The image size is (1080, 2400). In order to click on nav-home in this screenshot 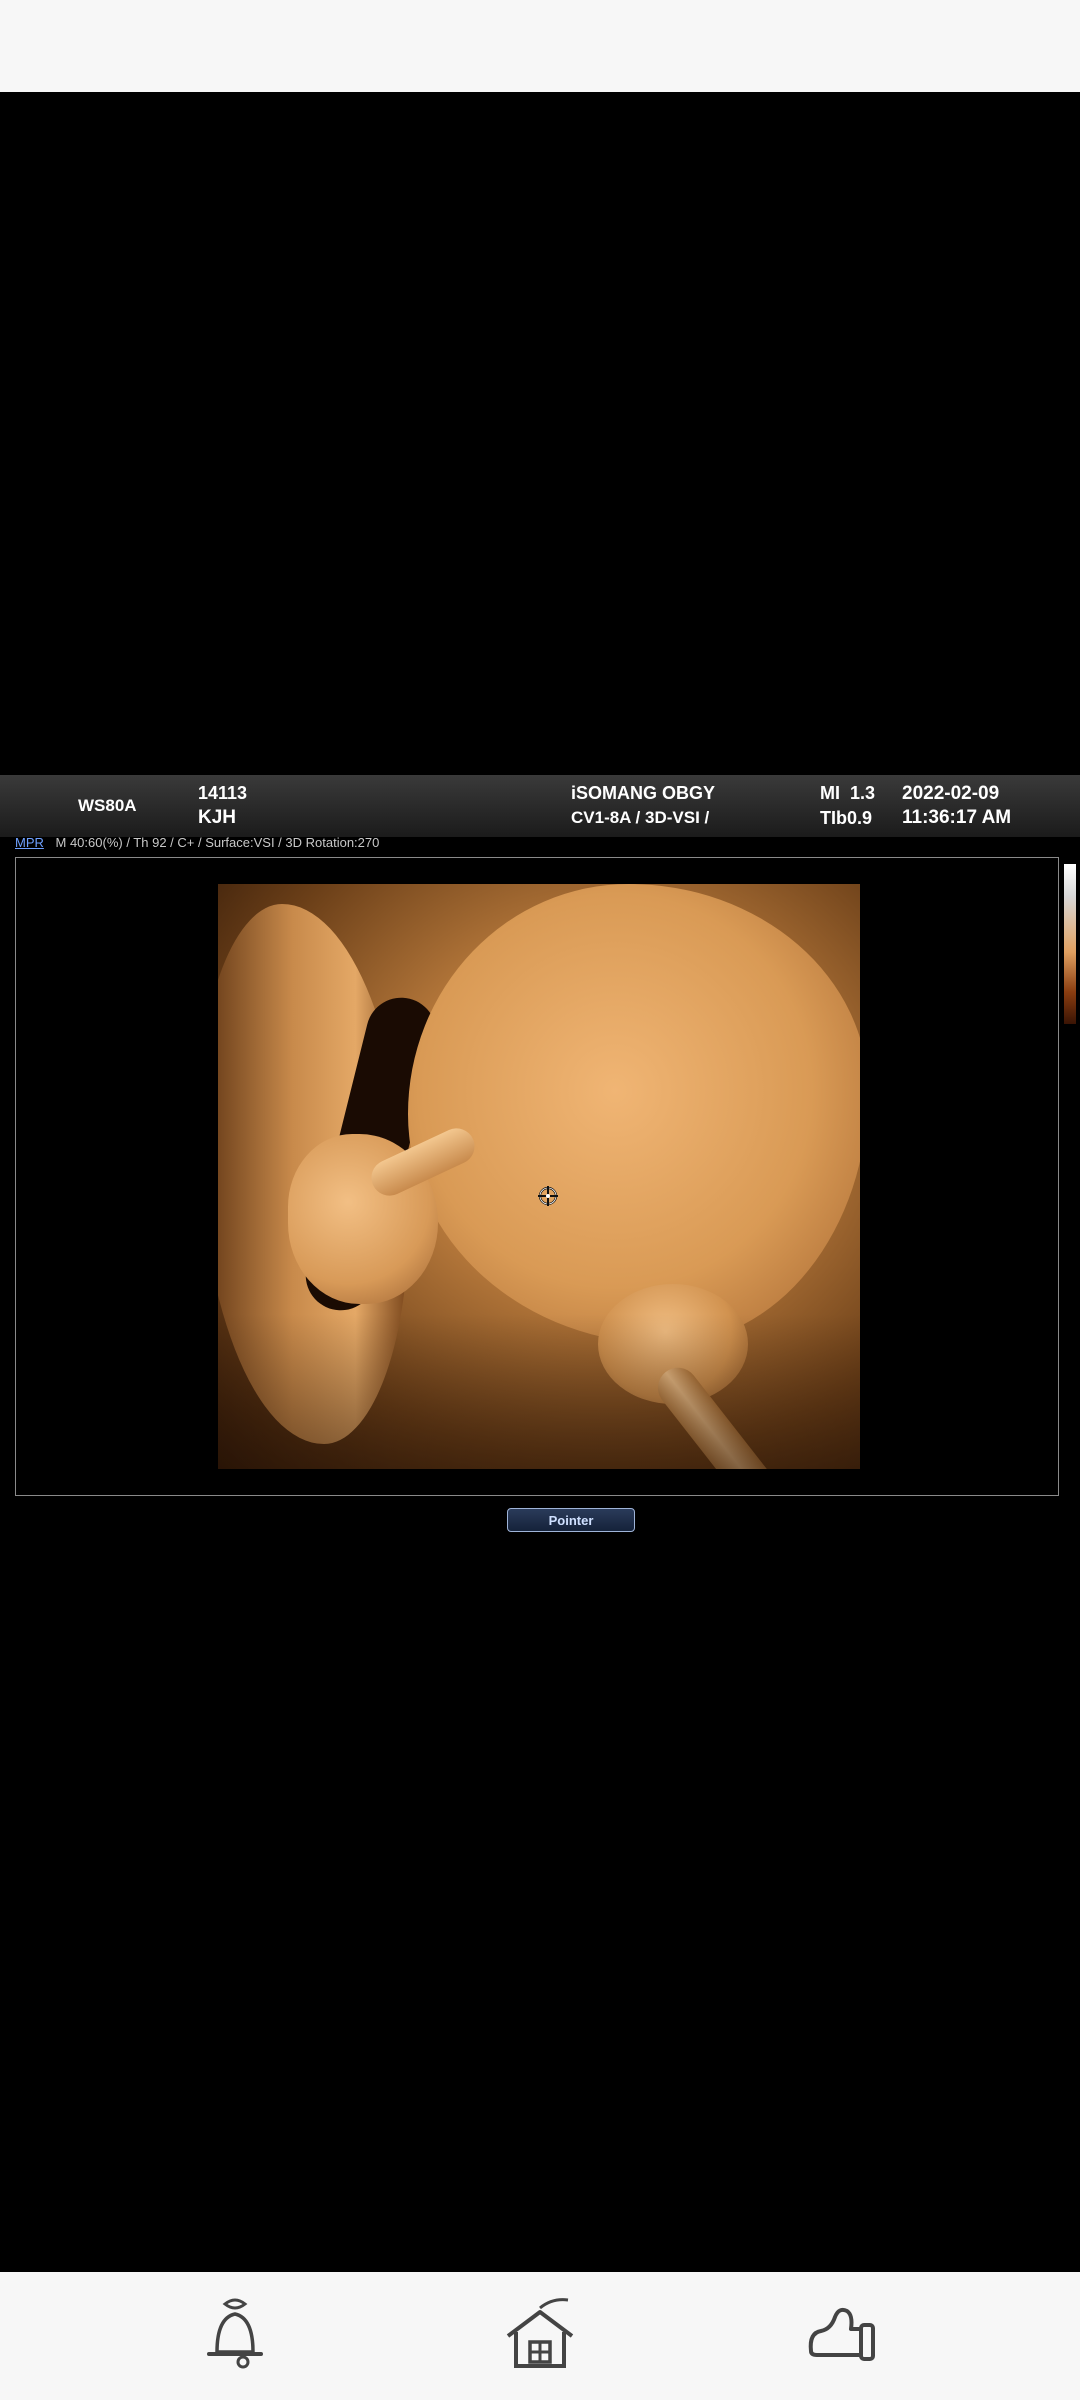, I will do `click(540, 2335)`.